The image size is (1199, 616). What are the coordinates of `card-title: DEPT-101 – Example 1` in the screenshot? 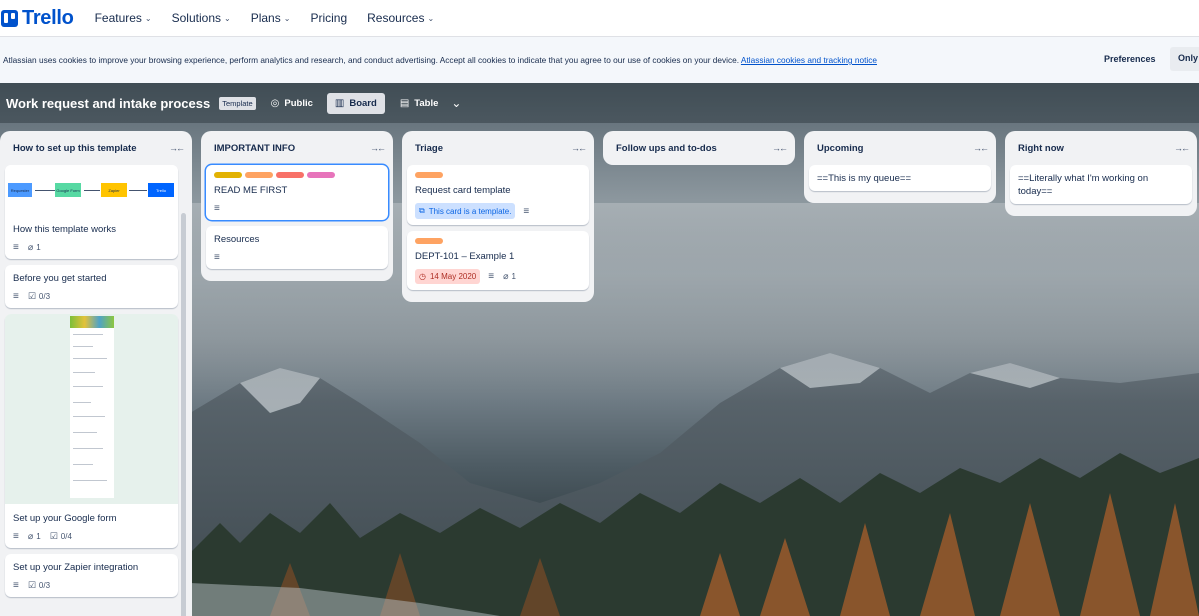 It's located at (465, 256).